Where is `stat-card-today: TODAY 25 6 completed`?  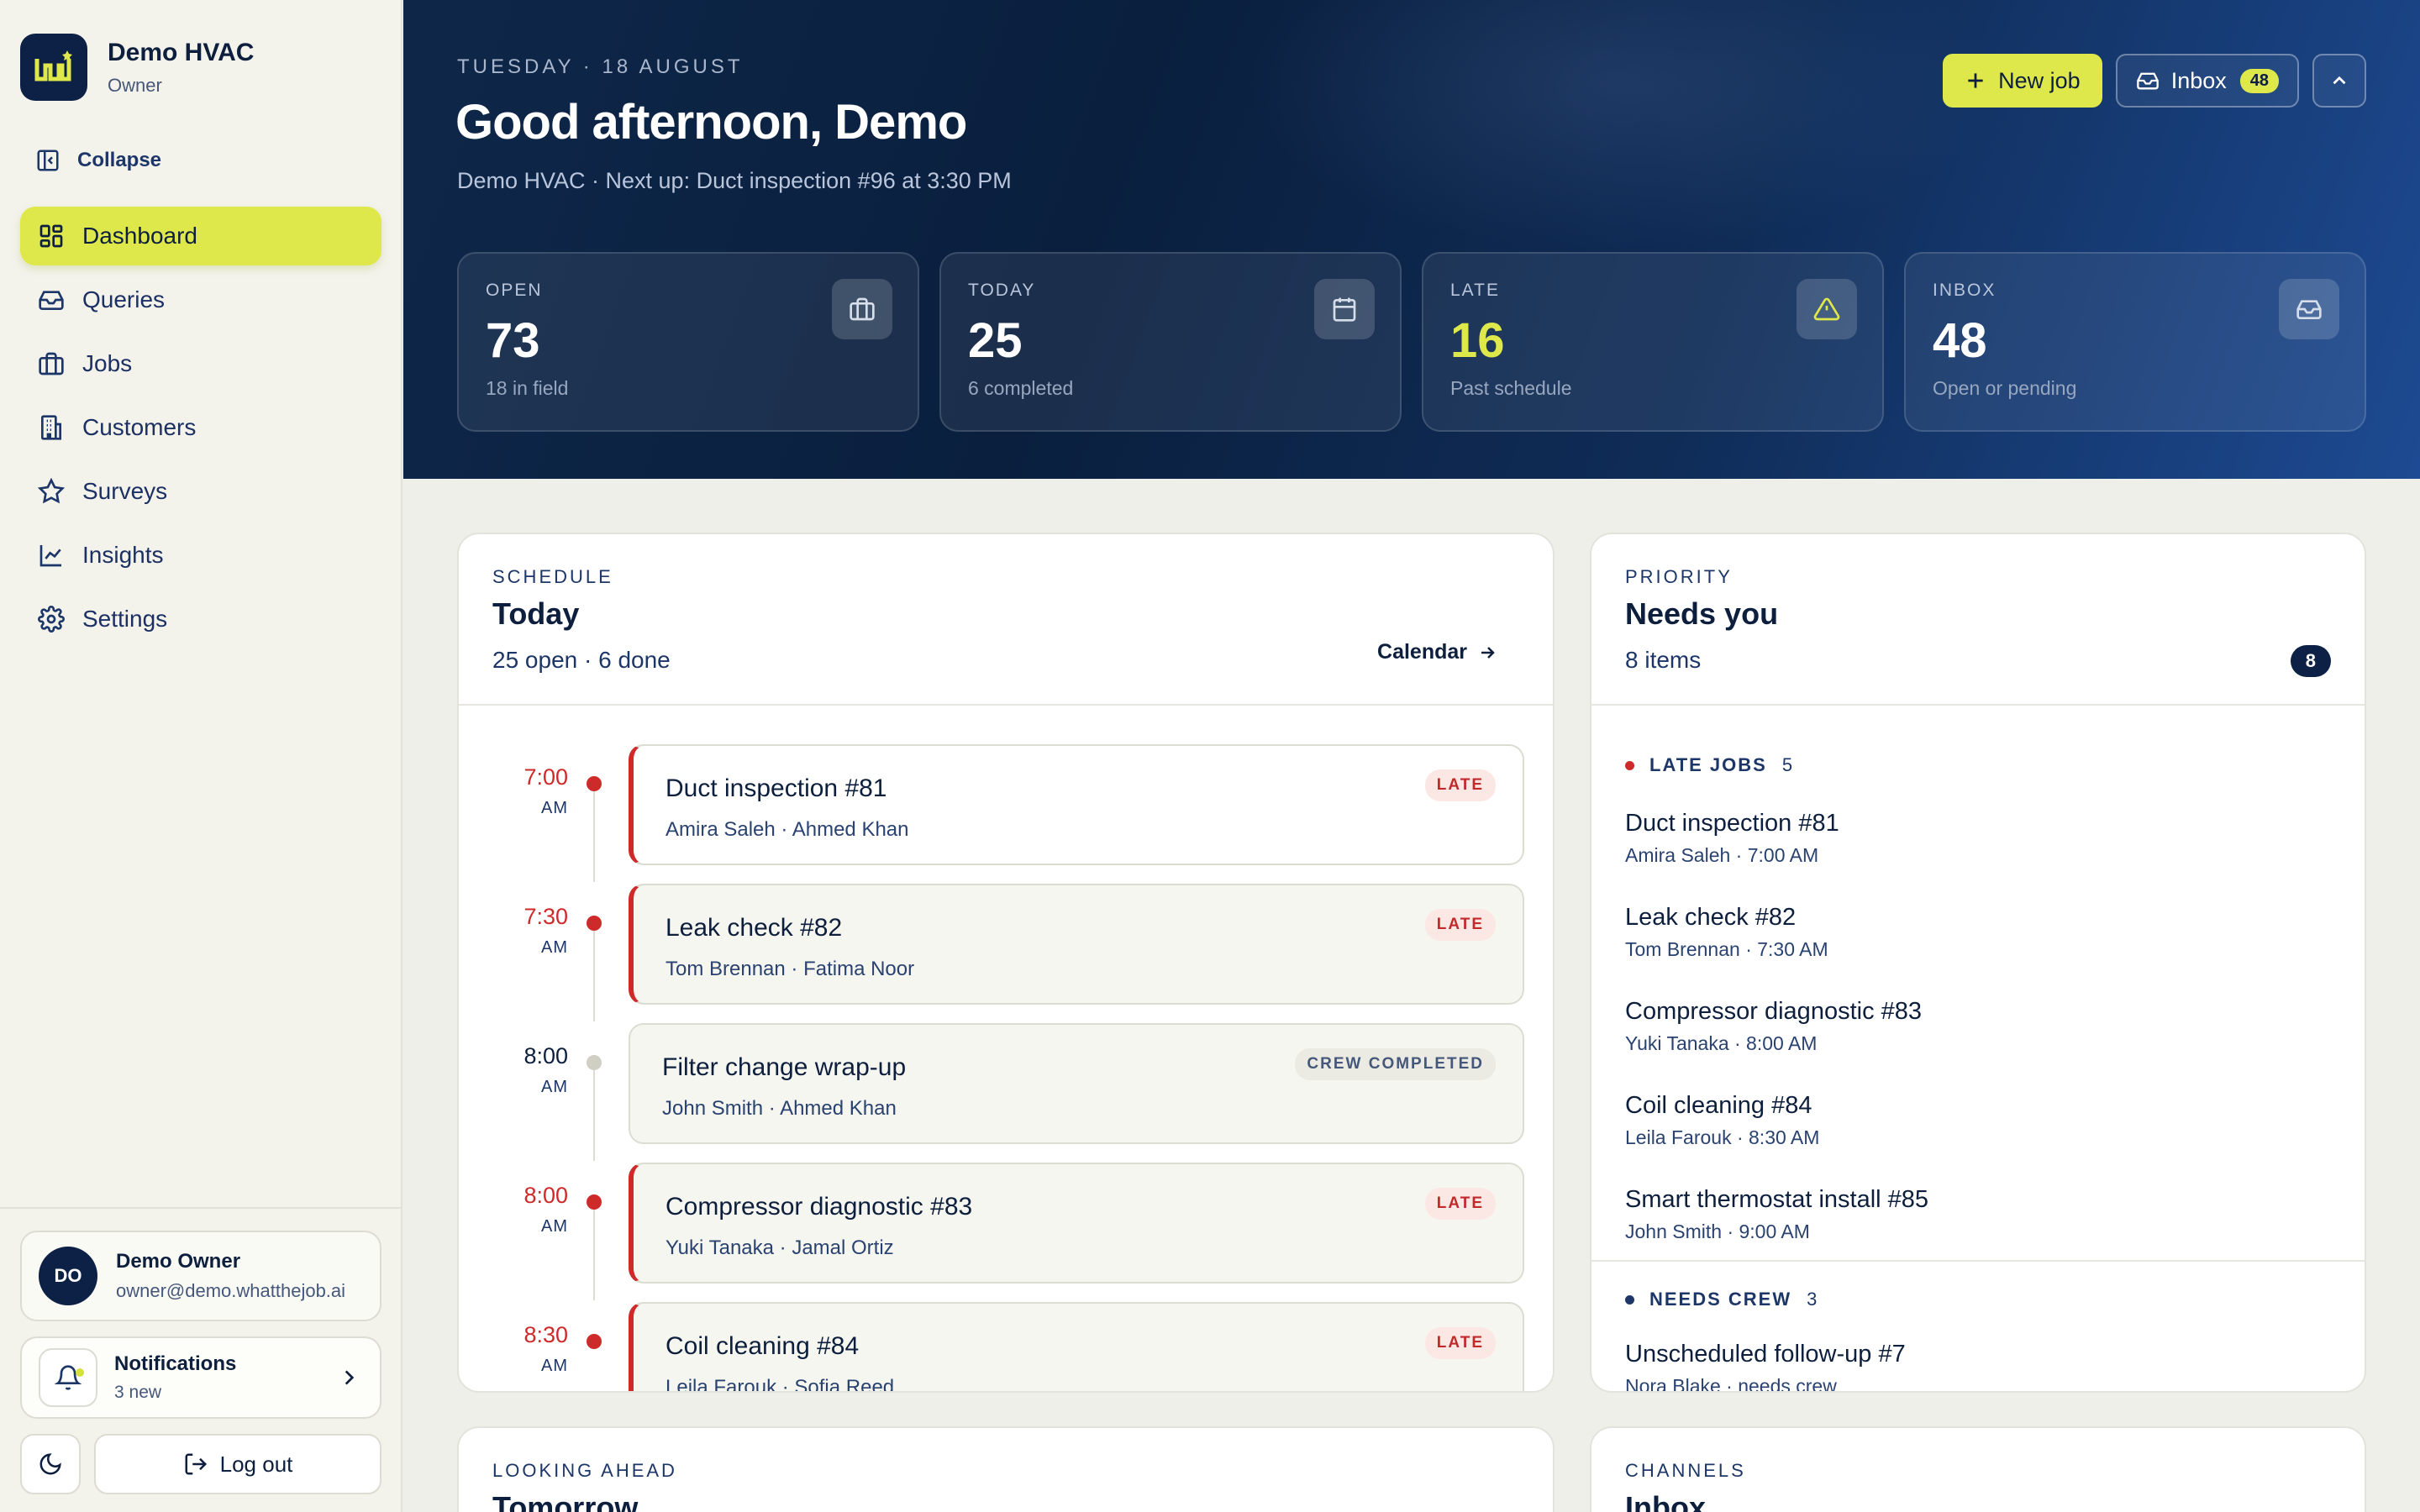
stat-card-today: TODAY 25 6 completed is located at coordinates (1170, 342).